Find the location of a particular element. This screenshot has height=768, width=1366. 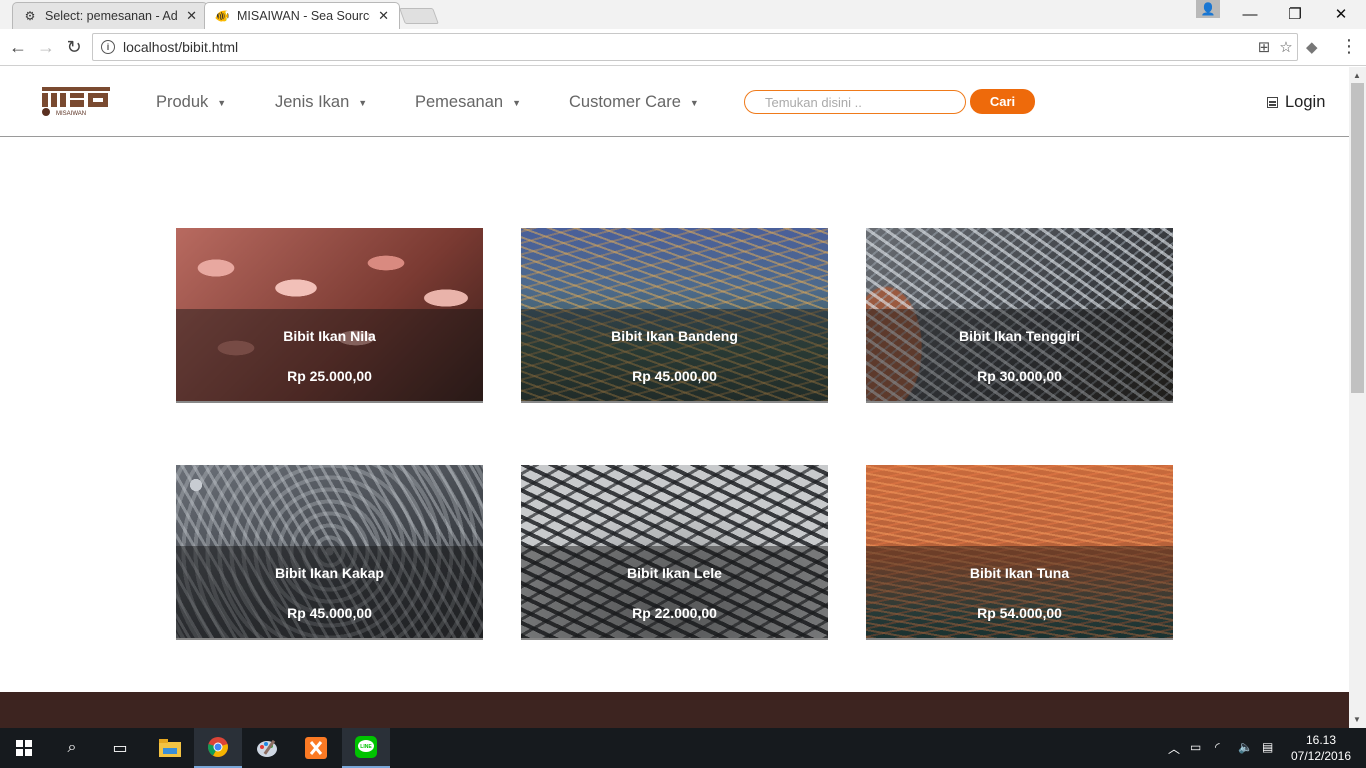

nav-customer-care: Customer Care ▼ is located at coordinates (634, 102).